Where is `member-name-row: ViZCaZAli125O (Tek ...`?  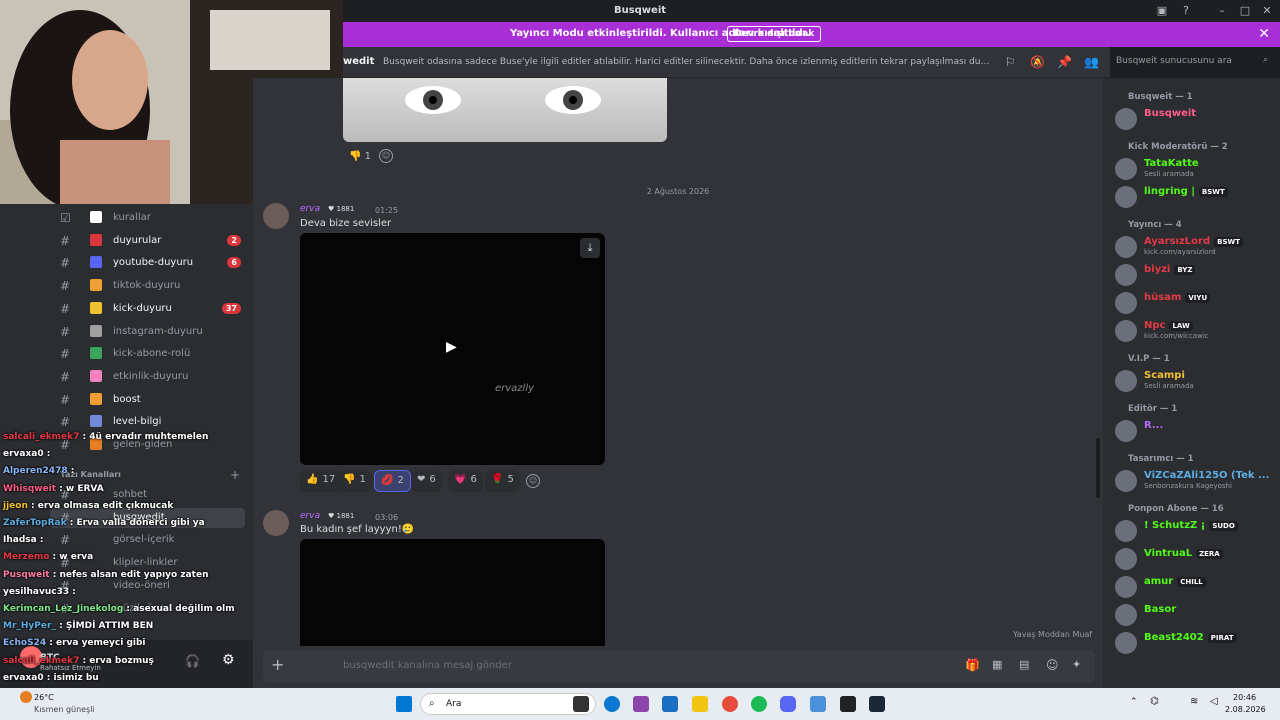 member-name-row: ViZCaZAli125O (Tek ... is located at coordinates (1206, 475).